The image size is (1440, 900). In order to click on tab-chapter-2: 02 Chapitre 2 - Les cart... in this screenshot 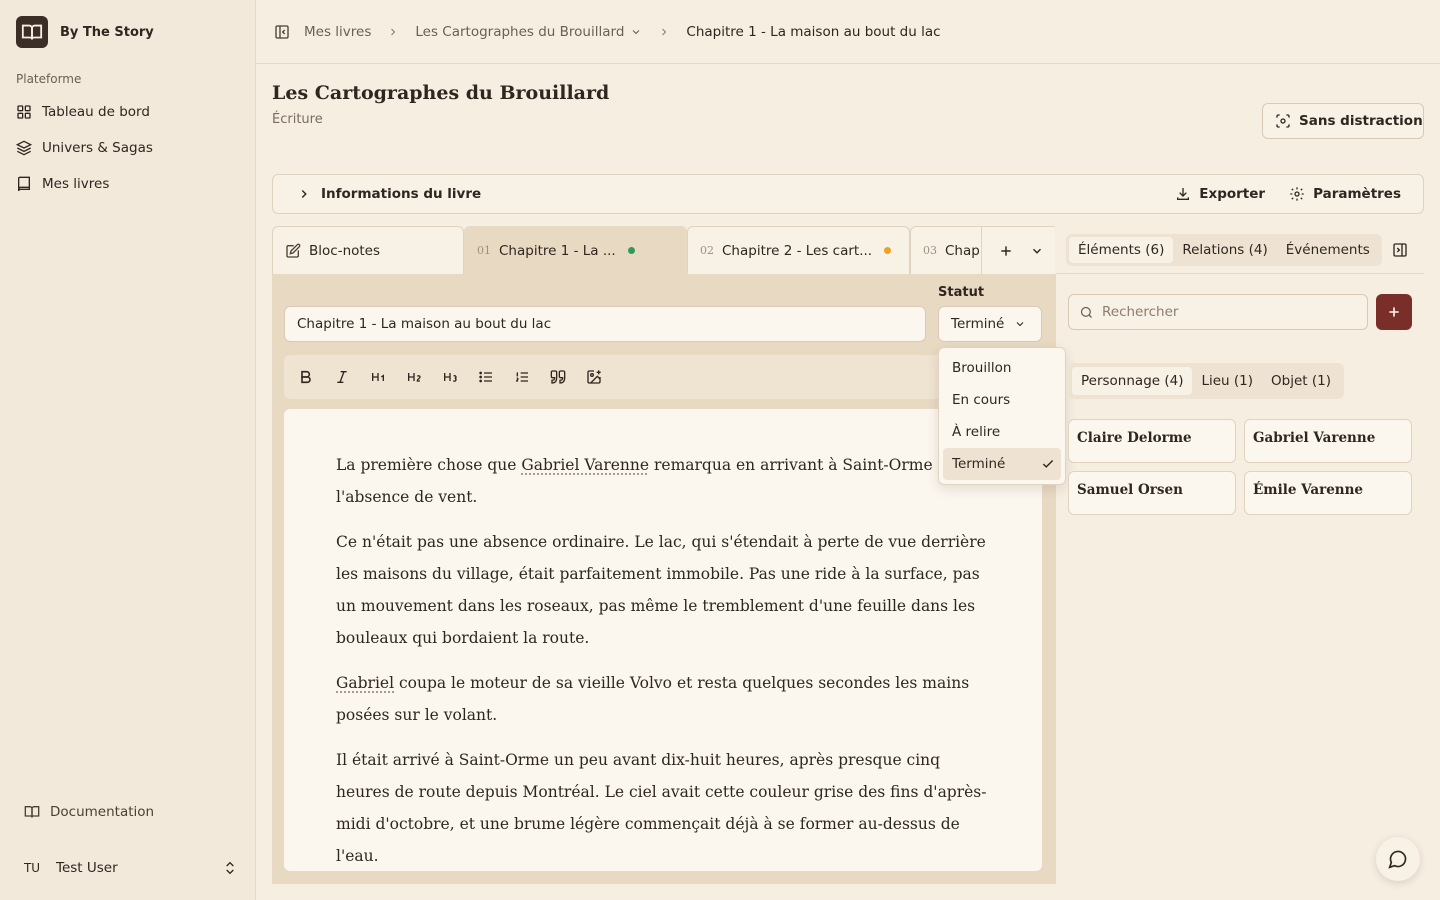, I will do `click(798, 250)`.